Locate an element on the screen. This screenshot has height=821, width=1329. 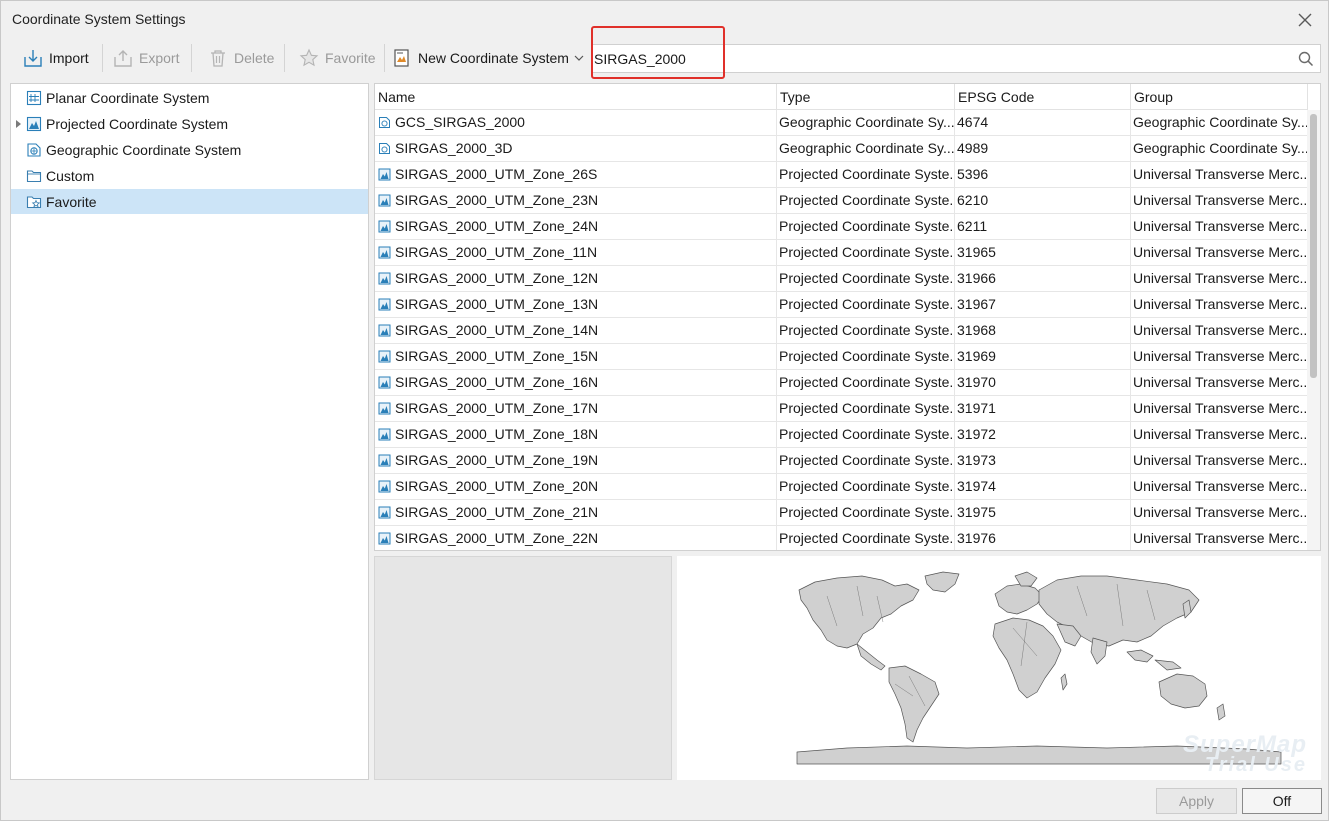
cell-name: SIRGAS_2000_UTM_Zone_26S is located at coordinates (576, 175).